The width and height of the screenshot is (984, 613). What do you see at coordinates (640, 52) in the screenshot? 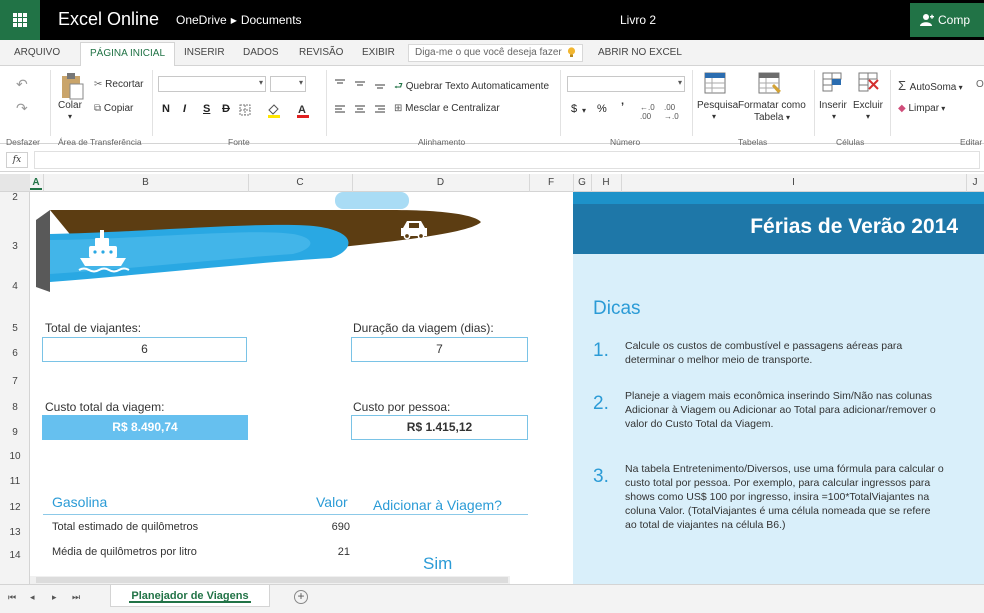
I see `open-in-excel-button: ABRIR NO EXCEL` at bounding box center [640, 52].